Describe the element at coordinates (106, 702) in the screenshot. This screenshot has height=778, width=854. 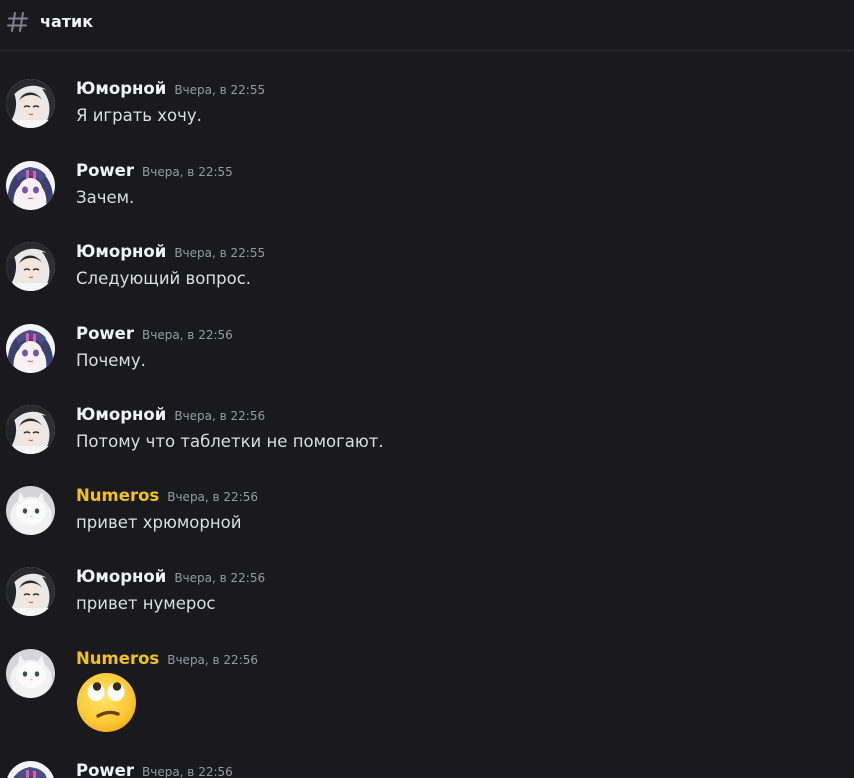
I see `face-with-rolling-eyes-emoji` at that location.